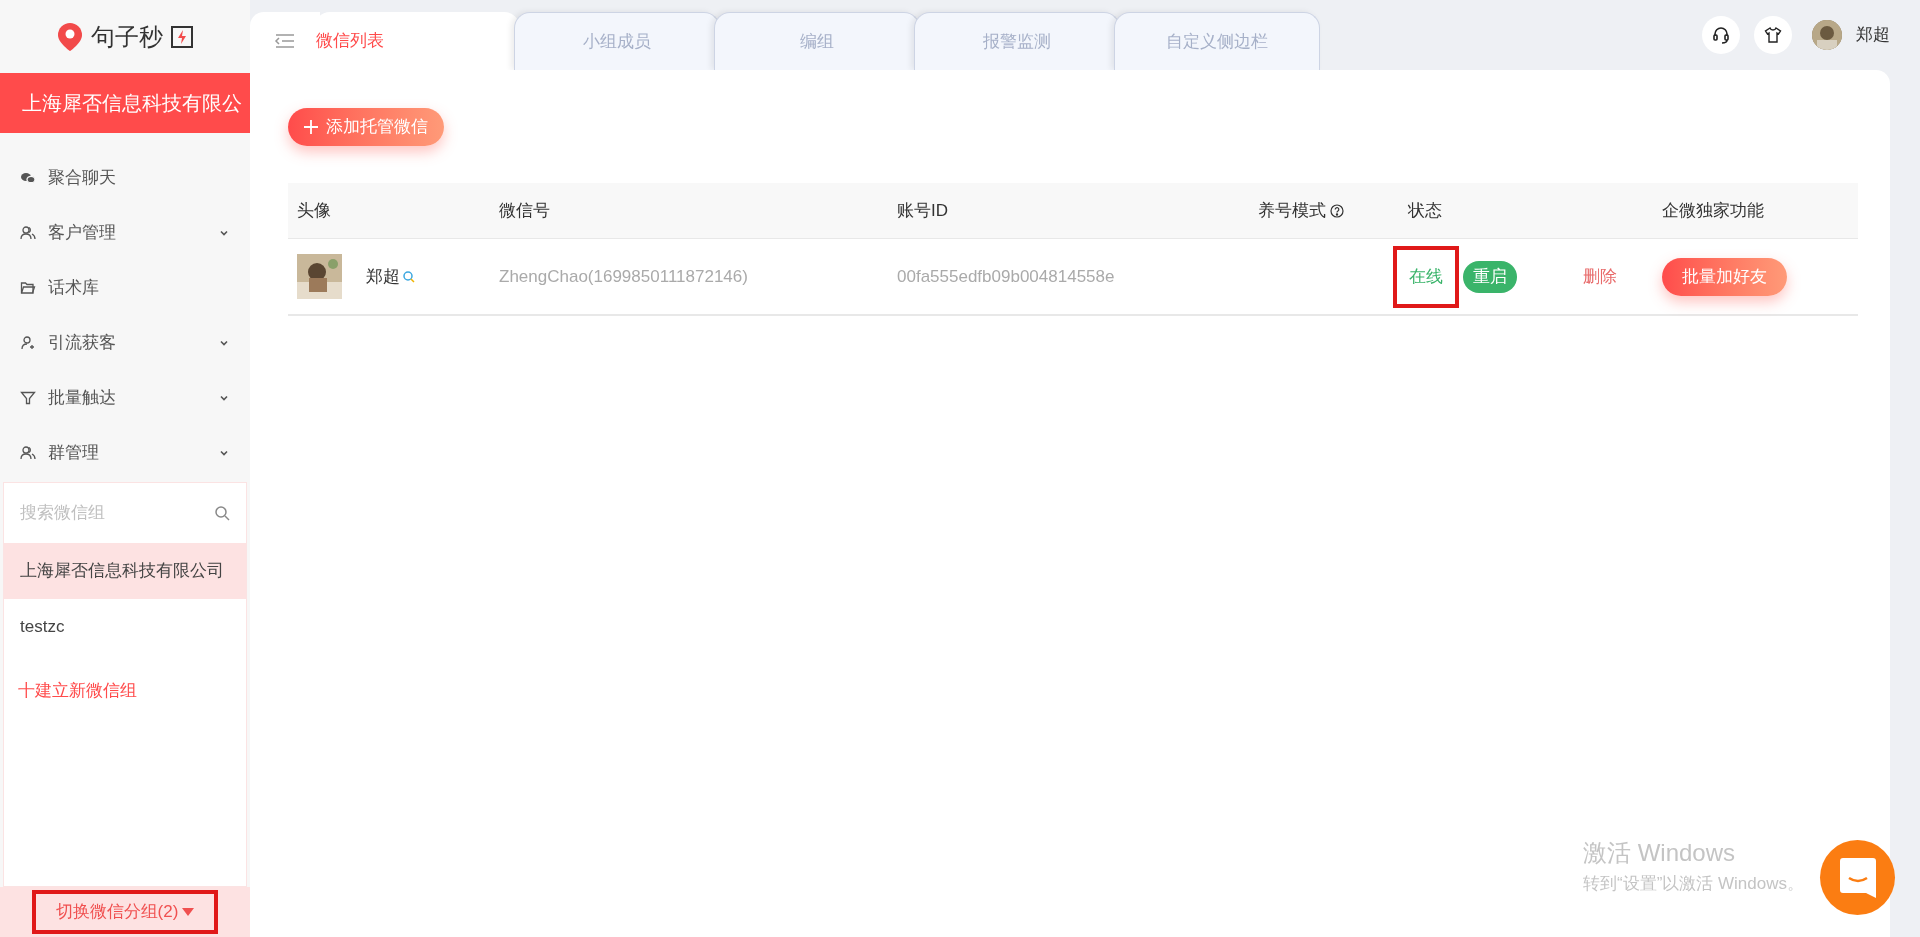  I want to click on column-header: 头像, so click(314, 210).